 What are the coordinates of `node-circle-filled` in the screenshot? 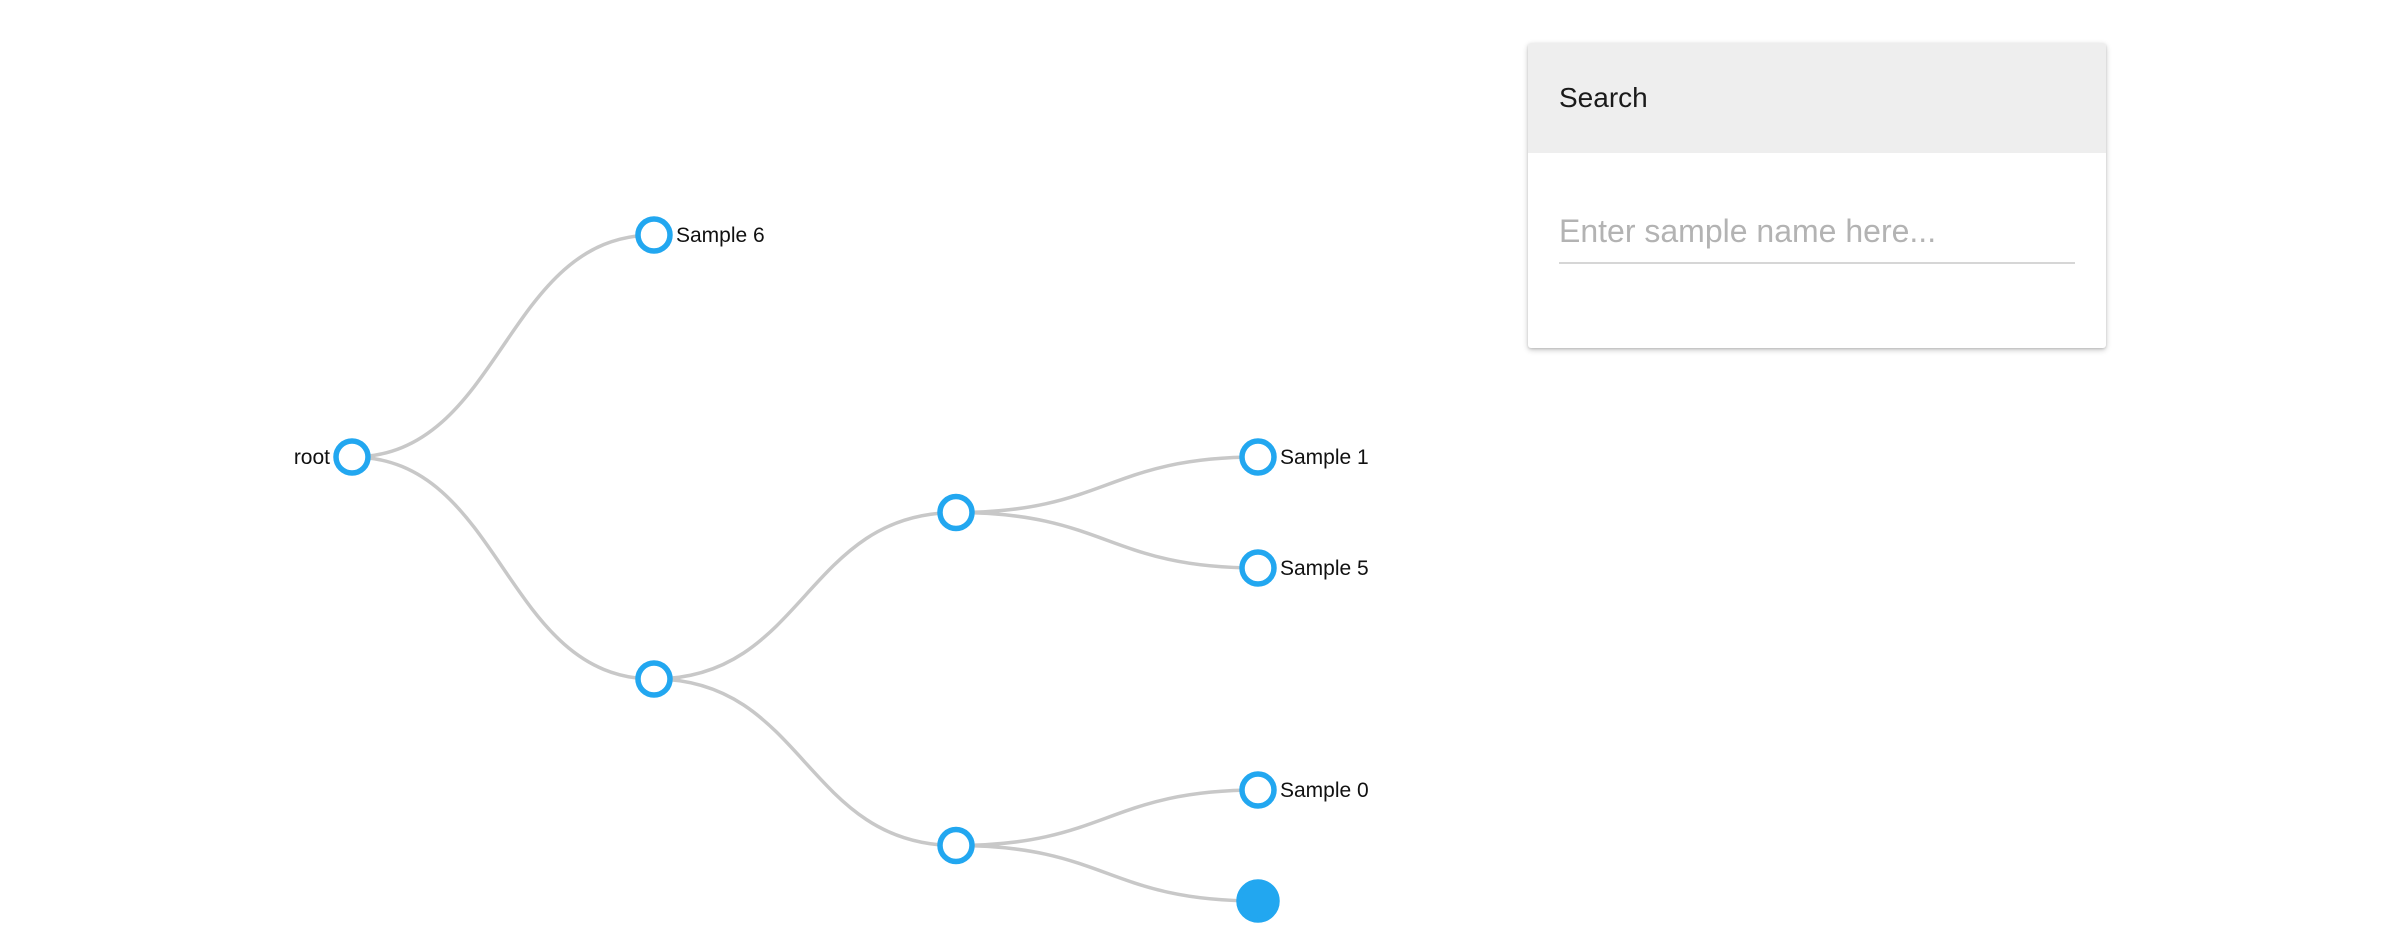 It's located at (1258, 901).